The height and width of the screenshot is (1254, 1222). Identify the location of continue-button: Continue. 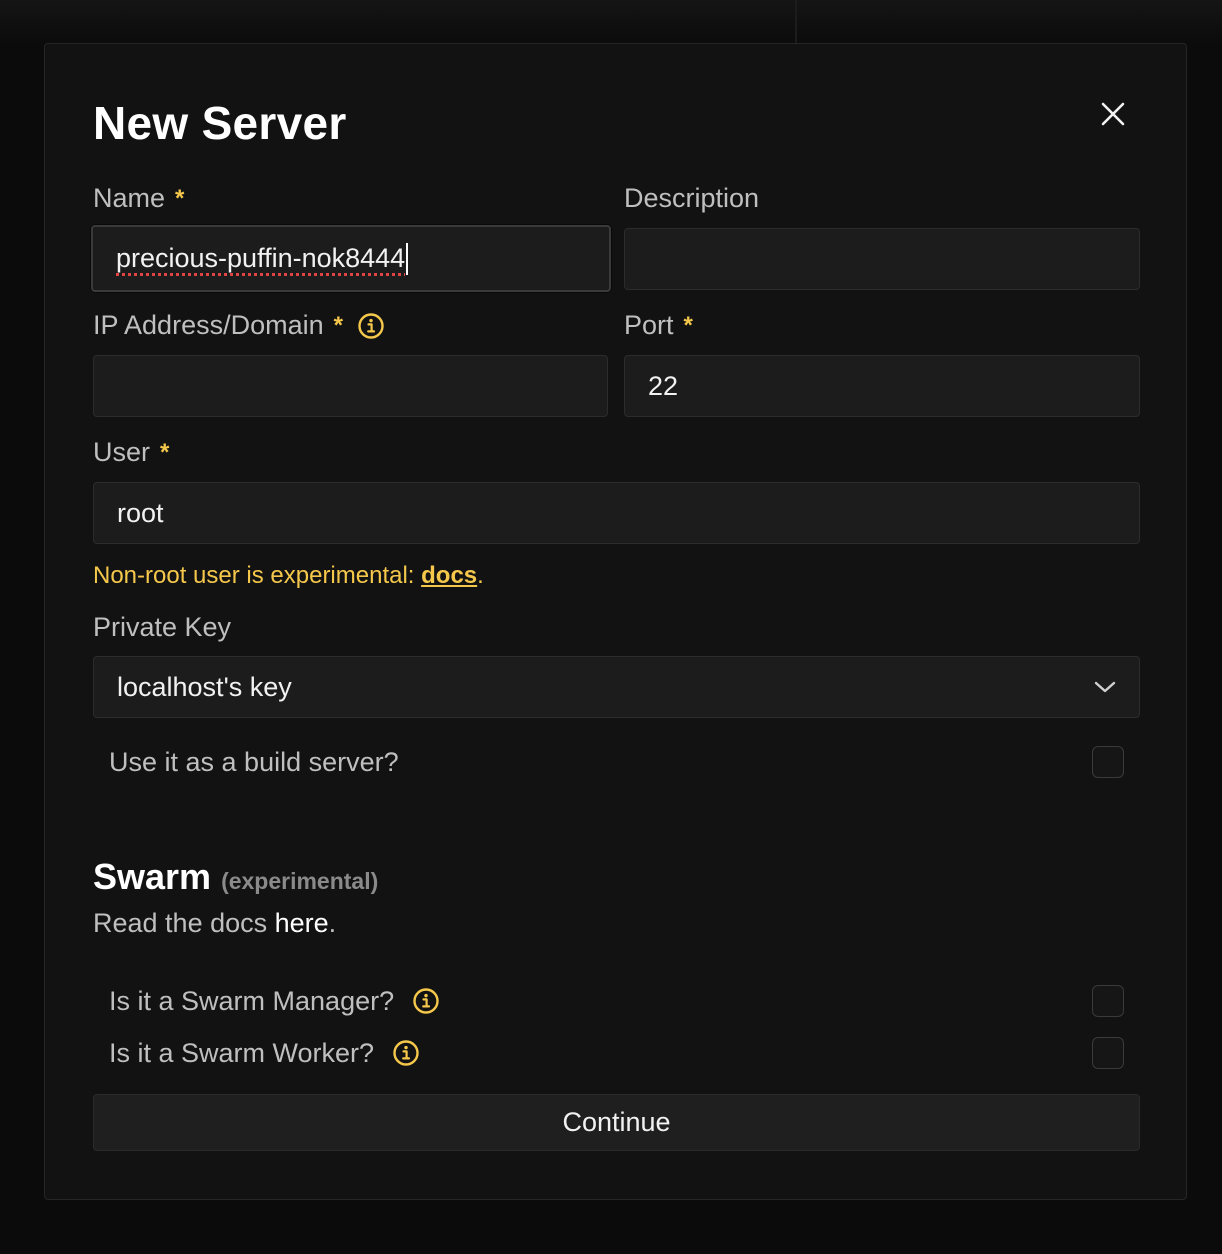
(616, 1122).